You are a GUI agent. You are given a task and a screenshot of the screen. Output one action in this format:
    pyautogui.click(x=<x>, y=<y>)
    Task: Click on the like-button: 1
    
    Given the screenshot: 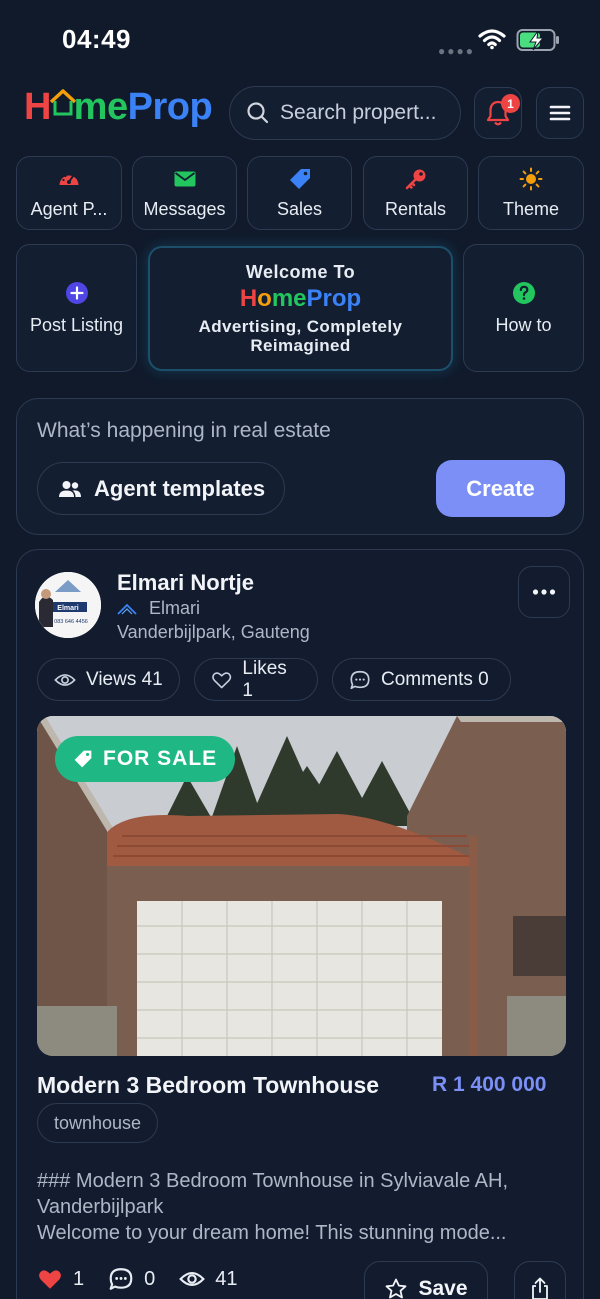 What is the action you would take?
    pyautogui.click(x=60, y=1279)
    